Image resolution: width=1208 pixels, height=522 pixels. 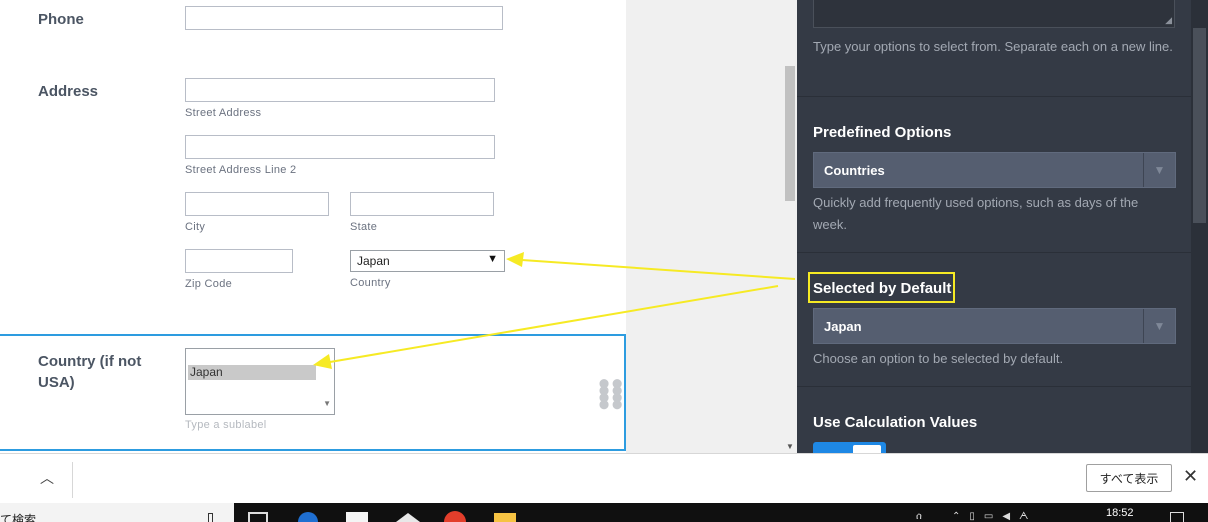 What do you see at coordinates (1190, 476) in the screenshot?
I see `close-icon: ✕` at bounding box center [1190, 476].